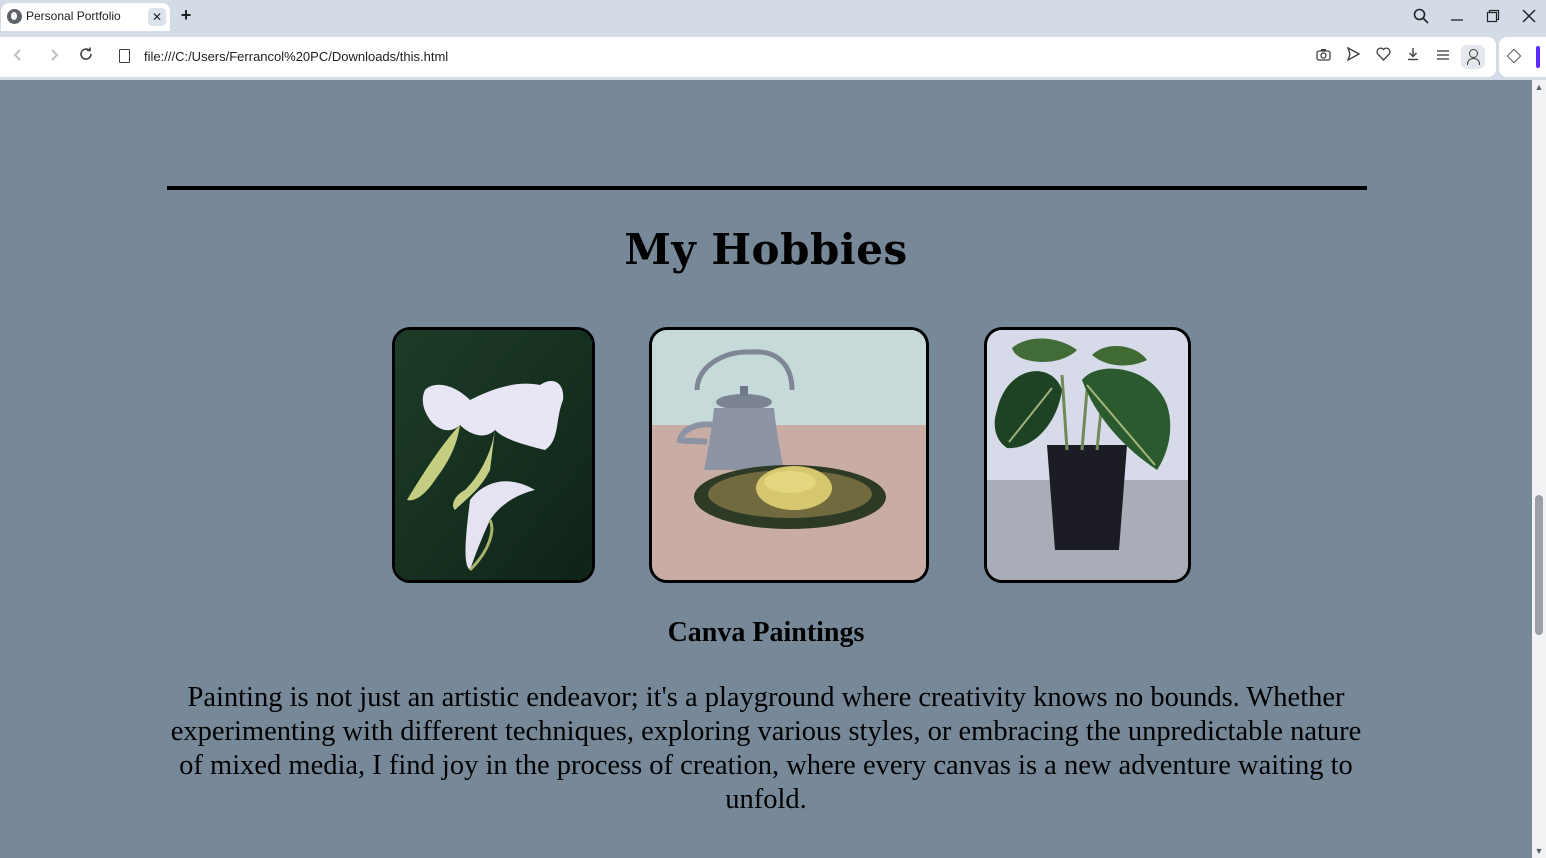 This screenshot has width=1546, height=858. I want to click on tab-bar: Personal Portfolio ✕ +, so click(773, 16).